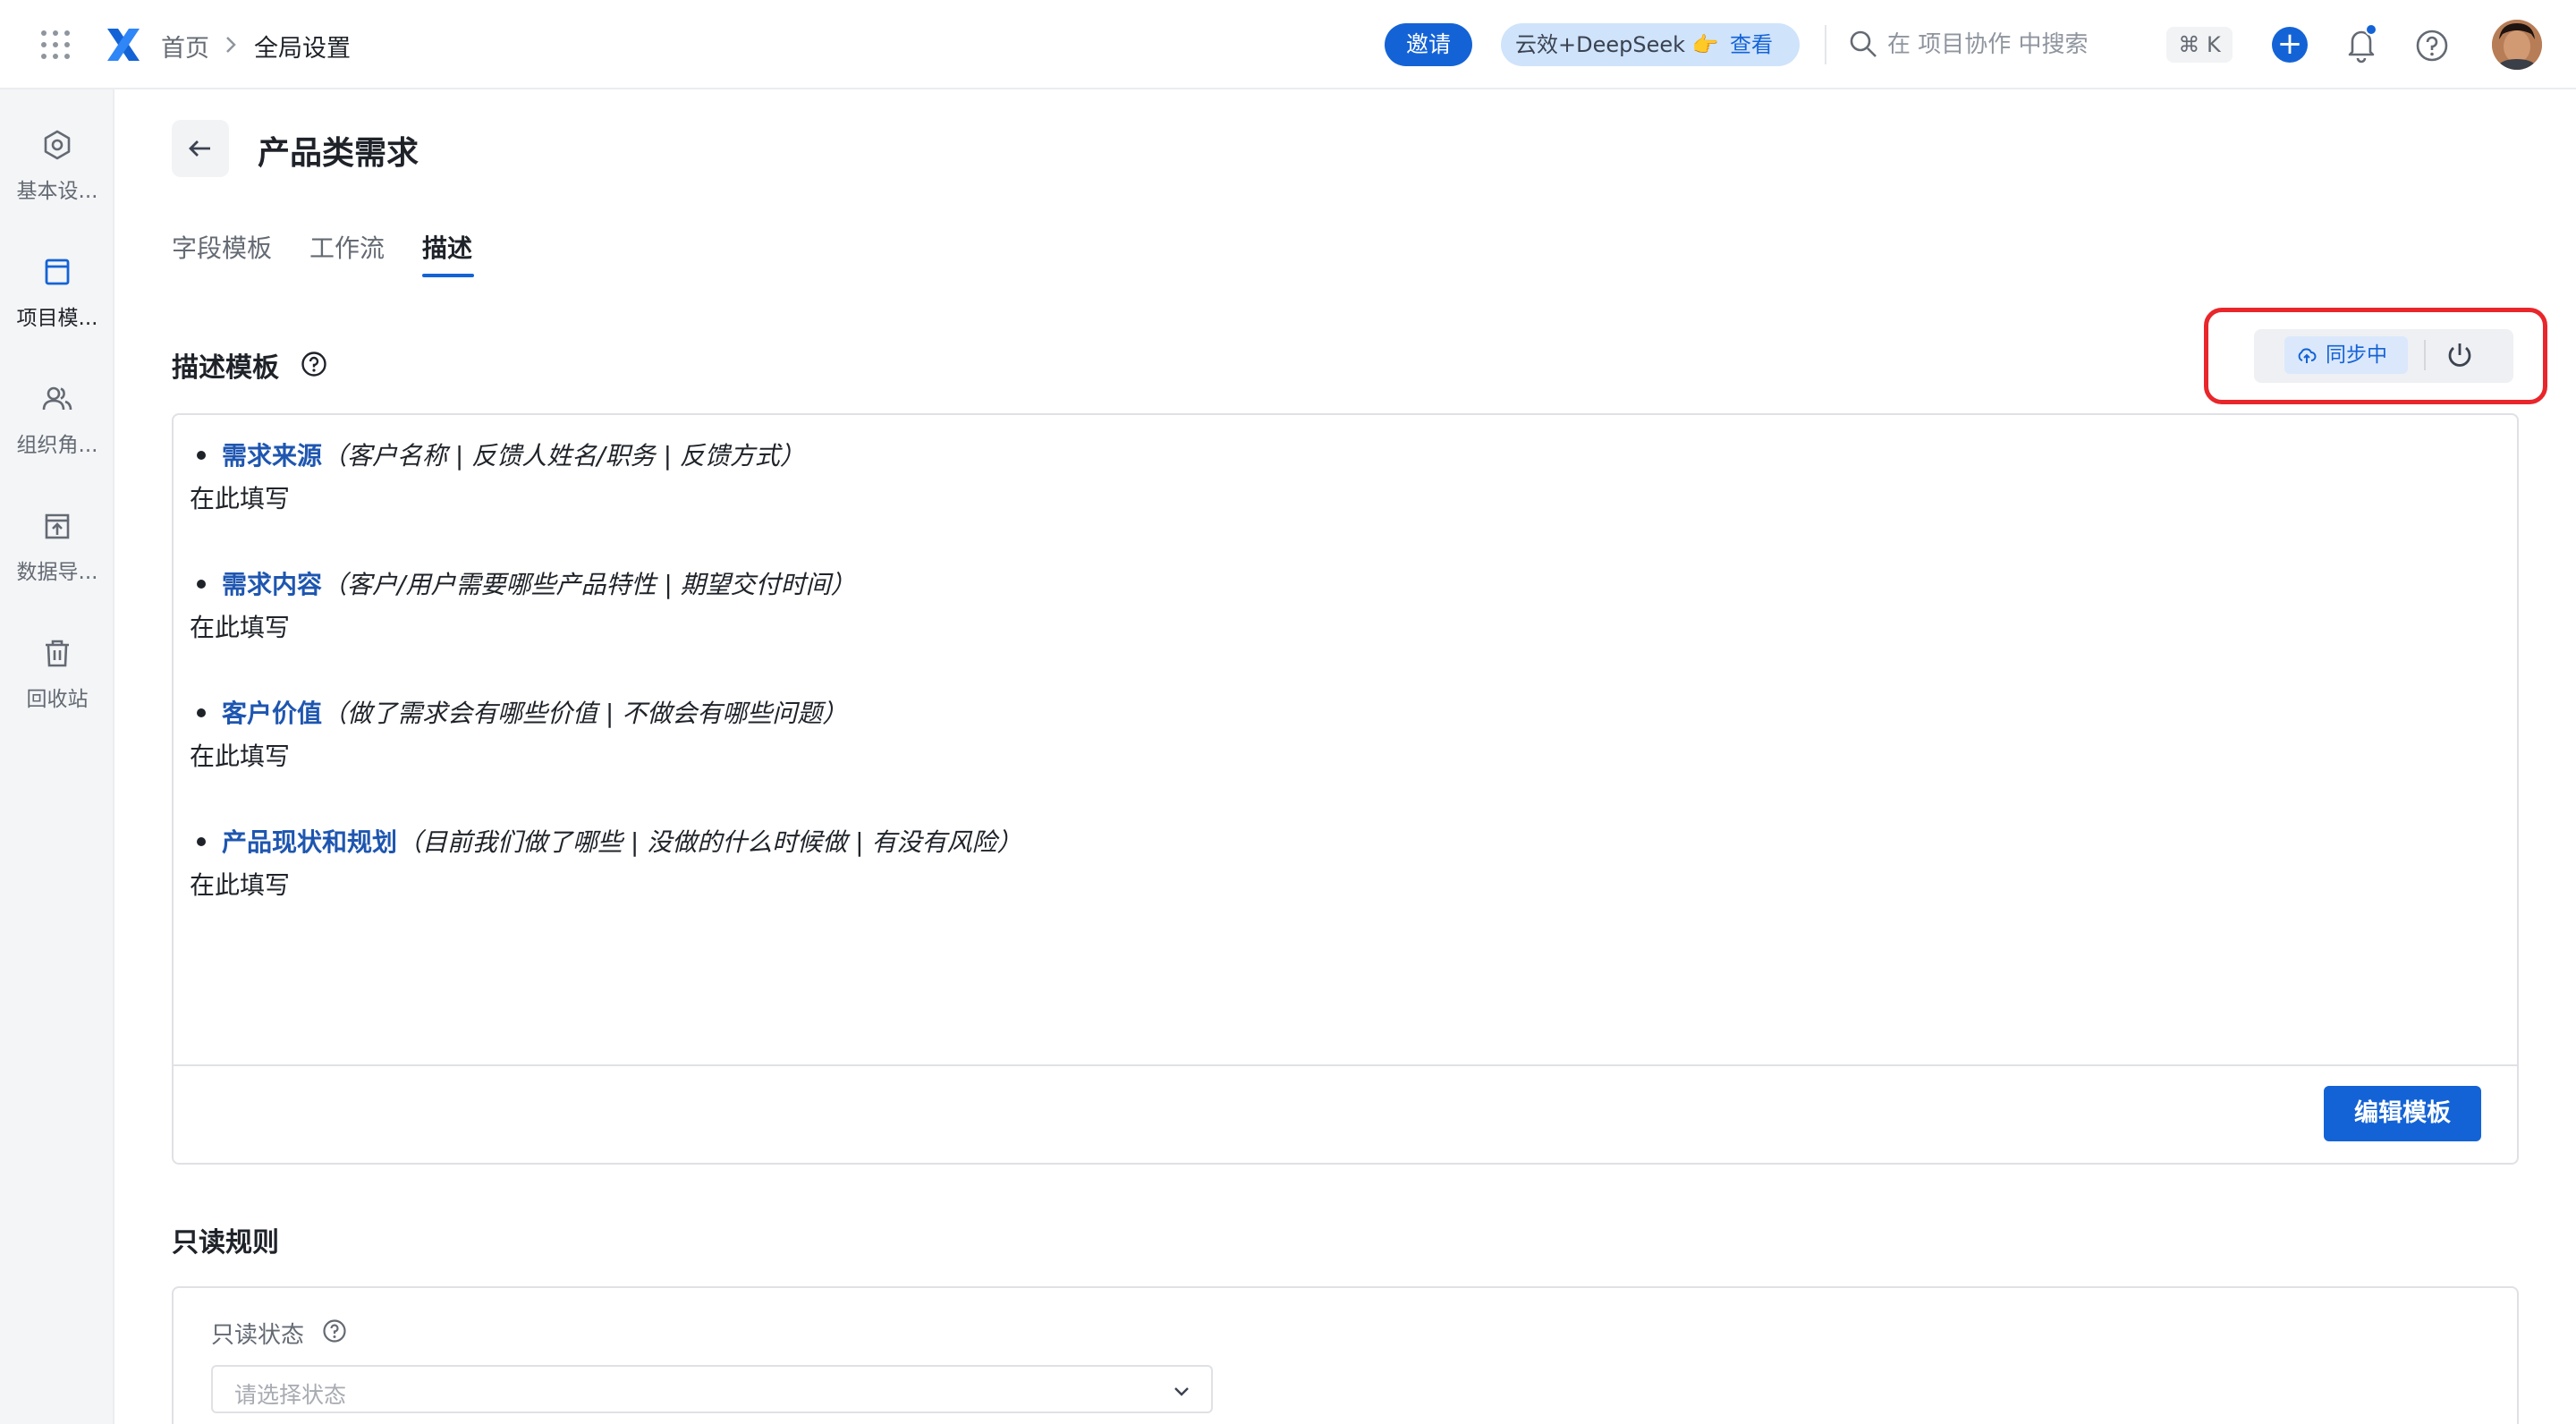 This screenshot has height=1424, width=2576. What do you see at coordinates (231, 45) in the screenshot?
I see `chevron-right-icon` at bounding box center [231, 45].